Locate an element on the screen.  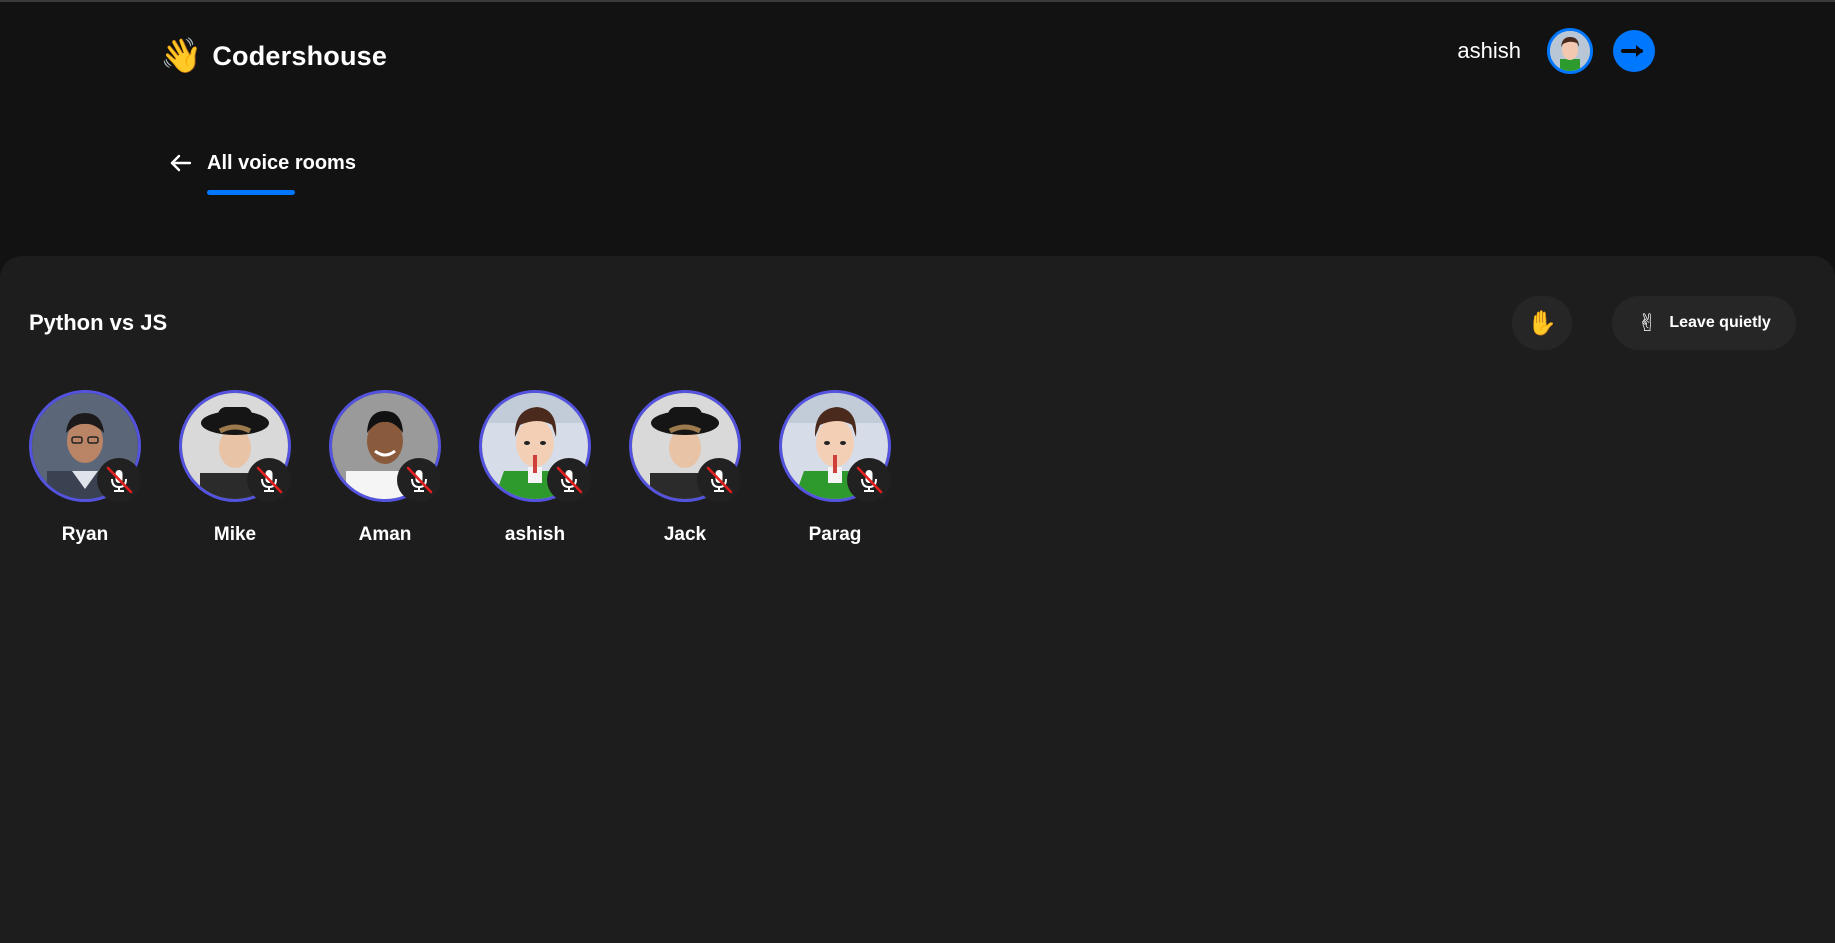
raise-hand-button: ✋ is located at coordinates (1542, 323).